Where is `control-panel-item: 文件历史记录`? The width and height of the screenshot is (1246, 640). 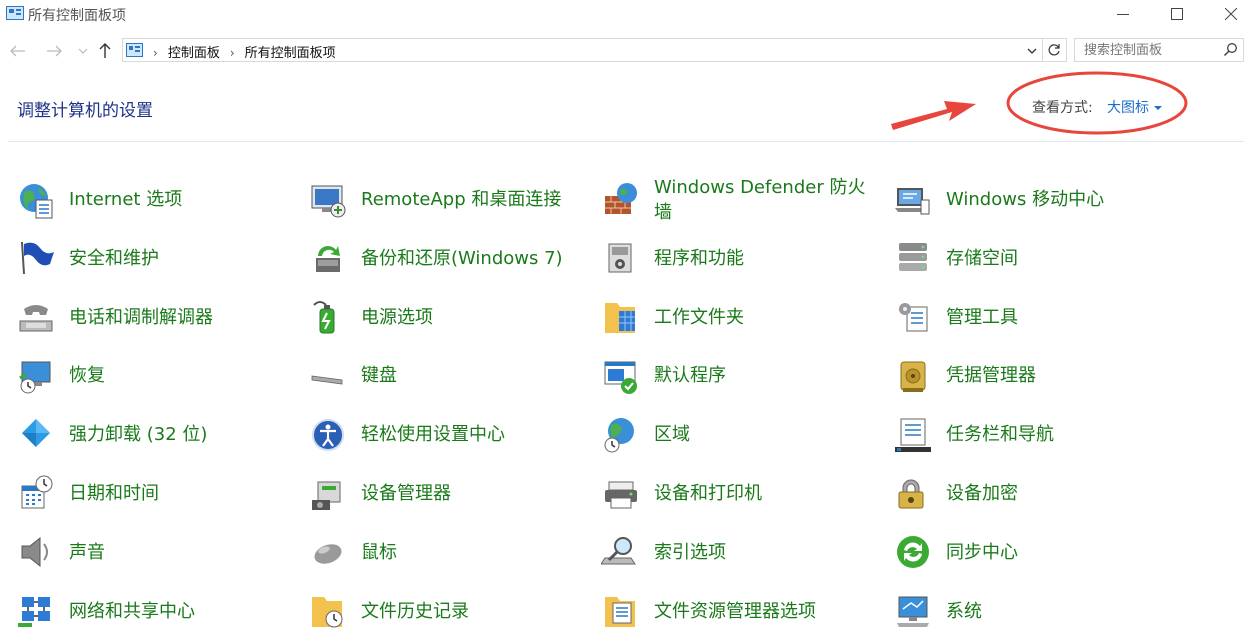
control-panel-item: 文件历史记录 is located at coordinates (437, 611).